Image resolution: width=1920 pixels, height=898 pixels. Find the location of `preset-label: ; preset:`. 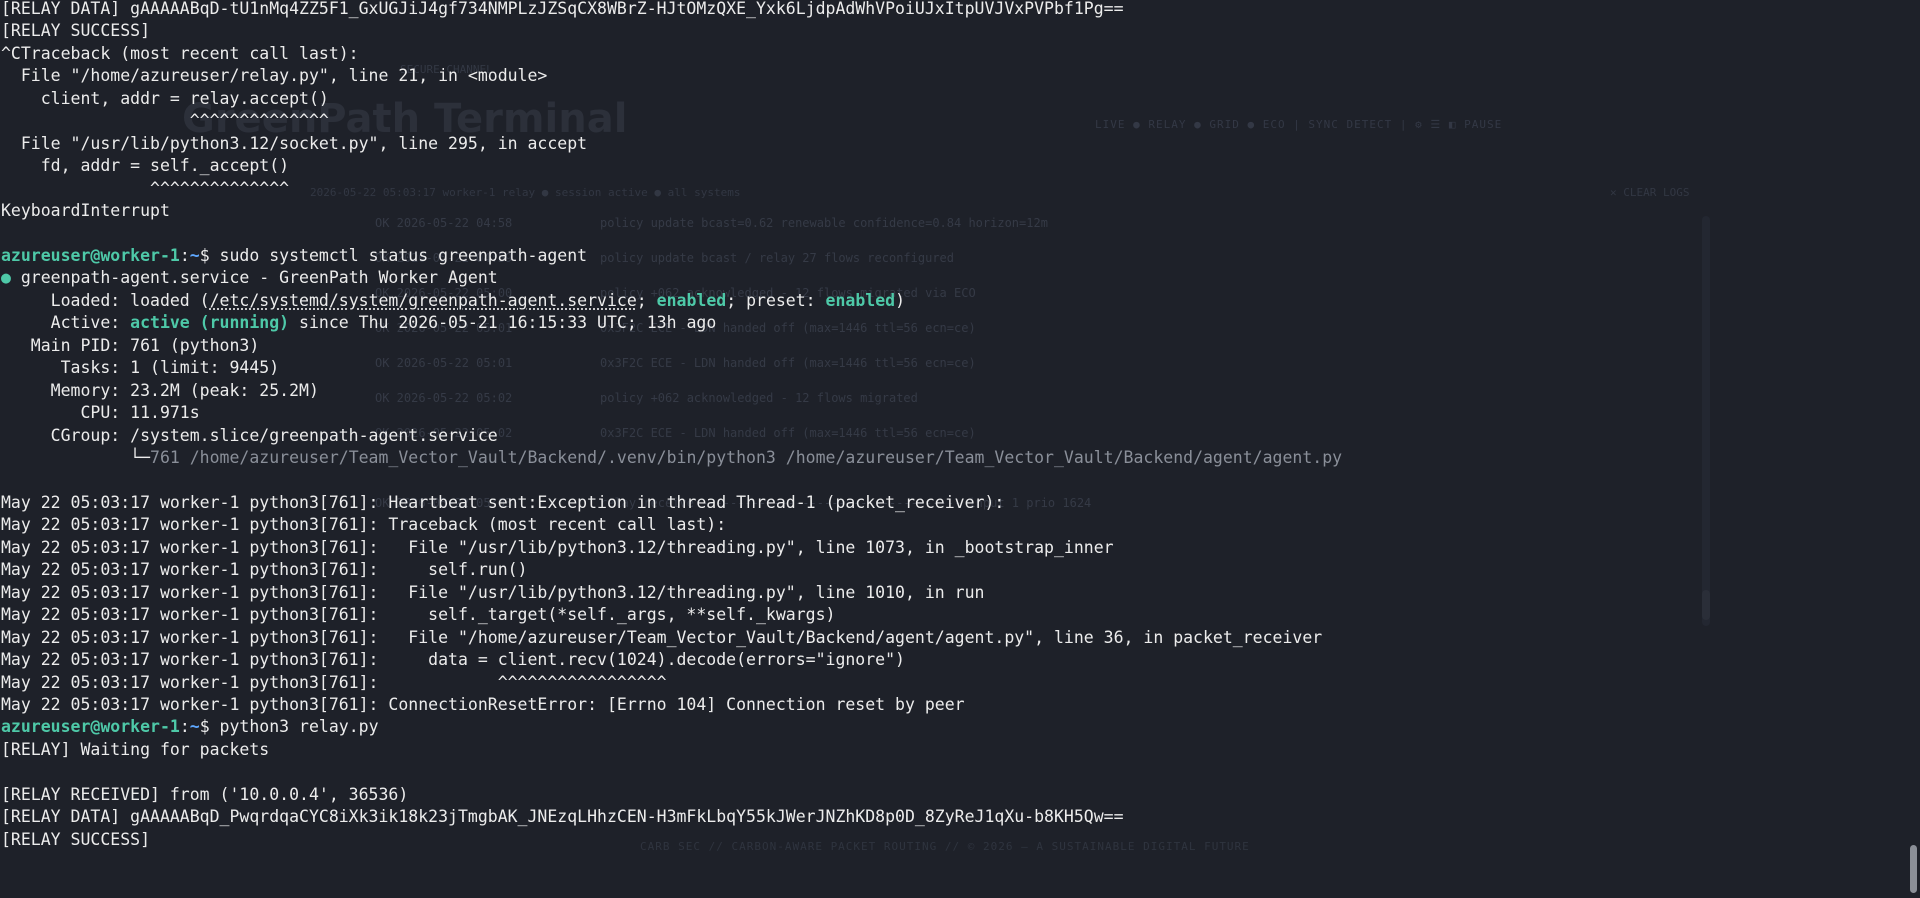

preset-label: ; preset: is located at coordinates (776, 300).